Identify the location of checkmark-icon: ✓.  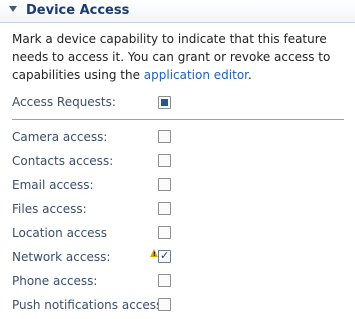
(165, 255).